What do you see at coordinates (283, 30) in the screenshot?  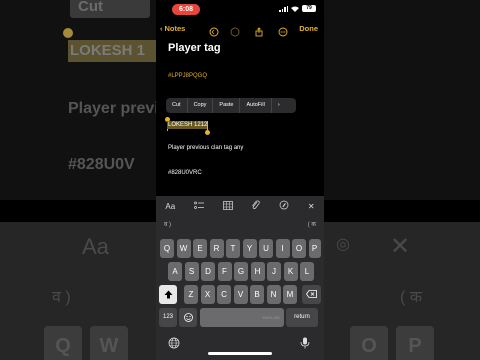 I see `more-icon` at bounding box center [283, 30].